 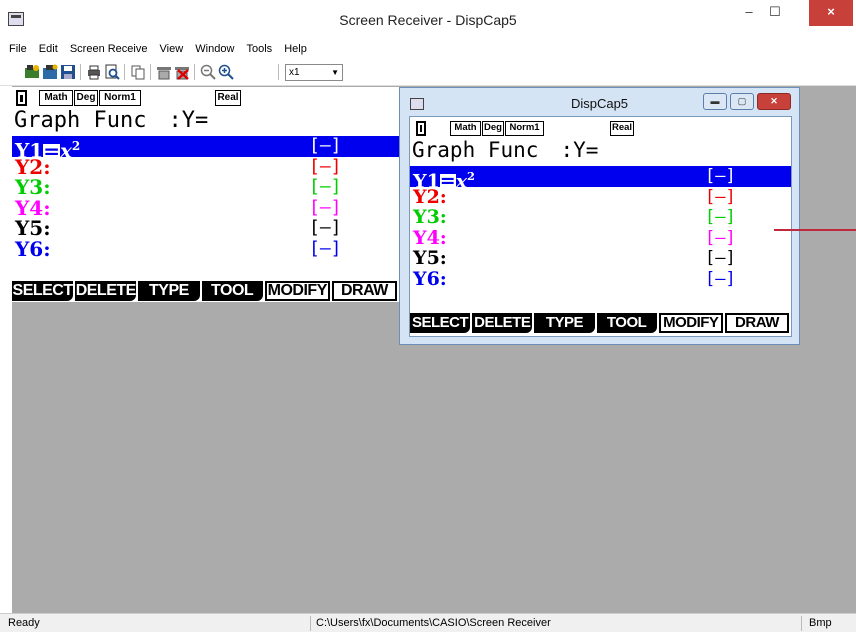 I want to click on zoom-select: x1 ▼, so click(x=314, y=72).